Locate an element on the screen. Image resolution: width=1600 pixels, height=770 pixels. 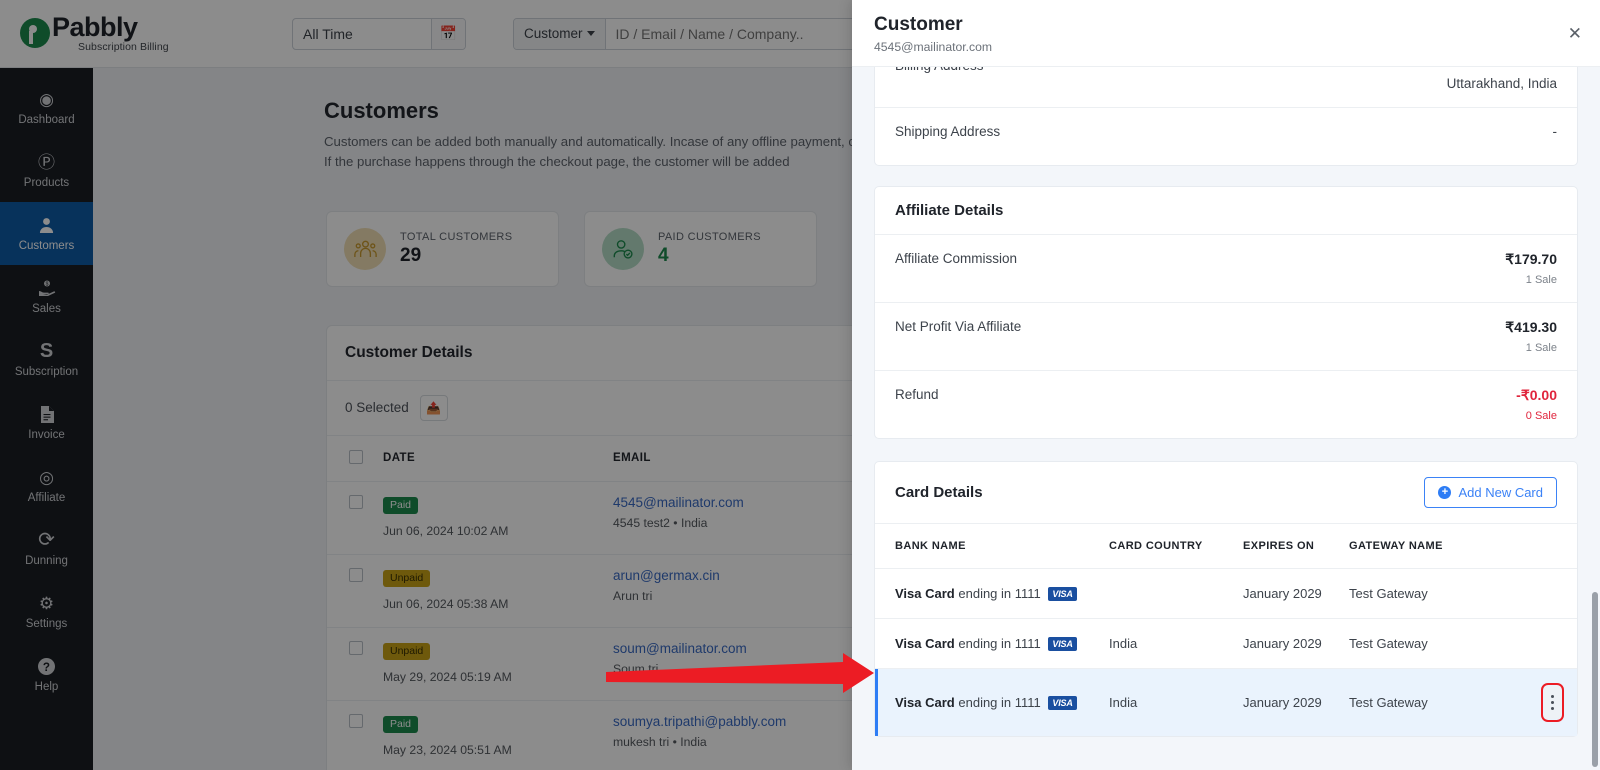
product-p-icon: Ⓟ is located at coordinates (46, 162).